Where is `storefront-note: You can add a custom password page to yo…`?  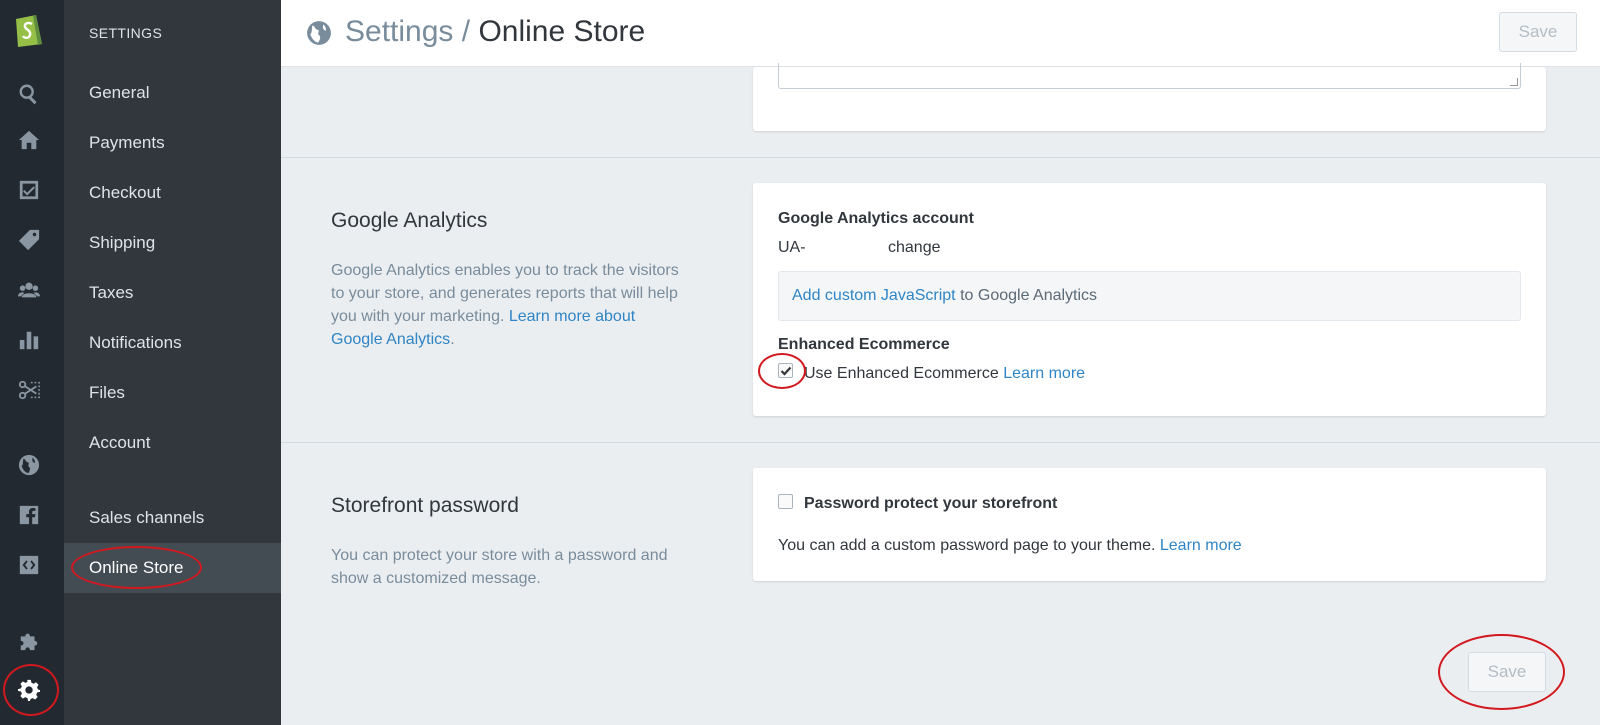 storefront-note: You can add a custom password page to yo… is located at coordinates (1010, 546).